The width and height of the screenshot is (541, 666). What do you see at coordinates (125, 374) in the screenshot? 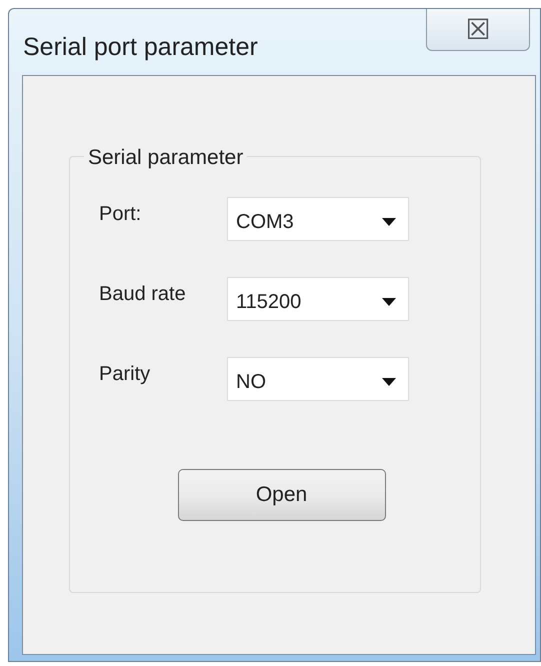
I see `field-label: Parity` at bounding box center [125, 374].